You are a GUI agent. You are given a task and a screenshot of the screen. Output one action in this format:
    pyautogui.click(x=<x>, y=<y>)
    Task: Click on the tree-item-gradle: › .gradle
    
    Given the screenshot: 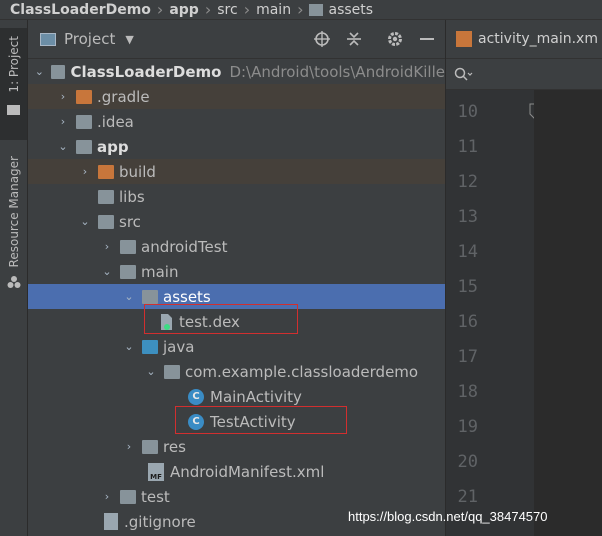 What is the action you would take?
    pyautogui.click(x=236, y=96)
    